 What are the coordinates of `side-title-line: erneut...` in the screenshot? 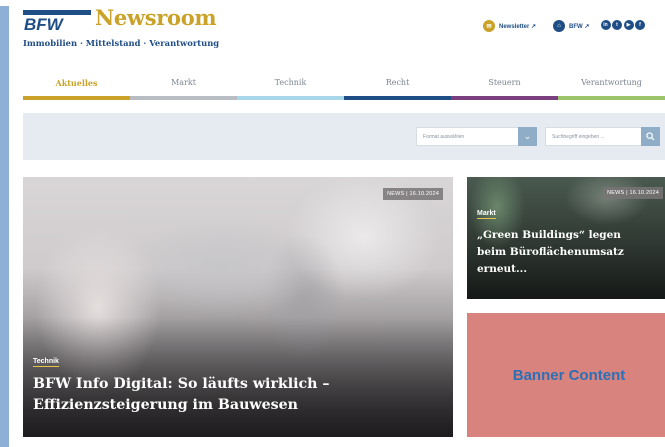 It's located at (502, 269).